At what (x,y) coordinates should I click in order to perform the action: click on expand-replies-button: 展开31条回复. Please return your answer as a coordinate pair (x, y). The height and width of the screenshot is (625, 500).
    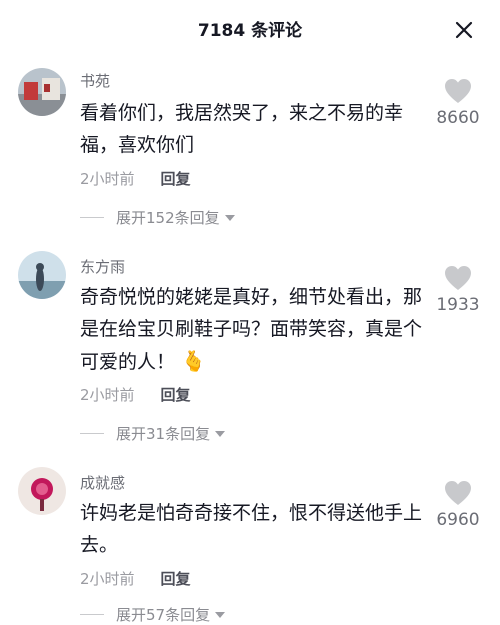
    Looking at the image, I should click on (153, 433).